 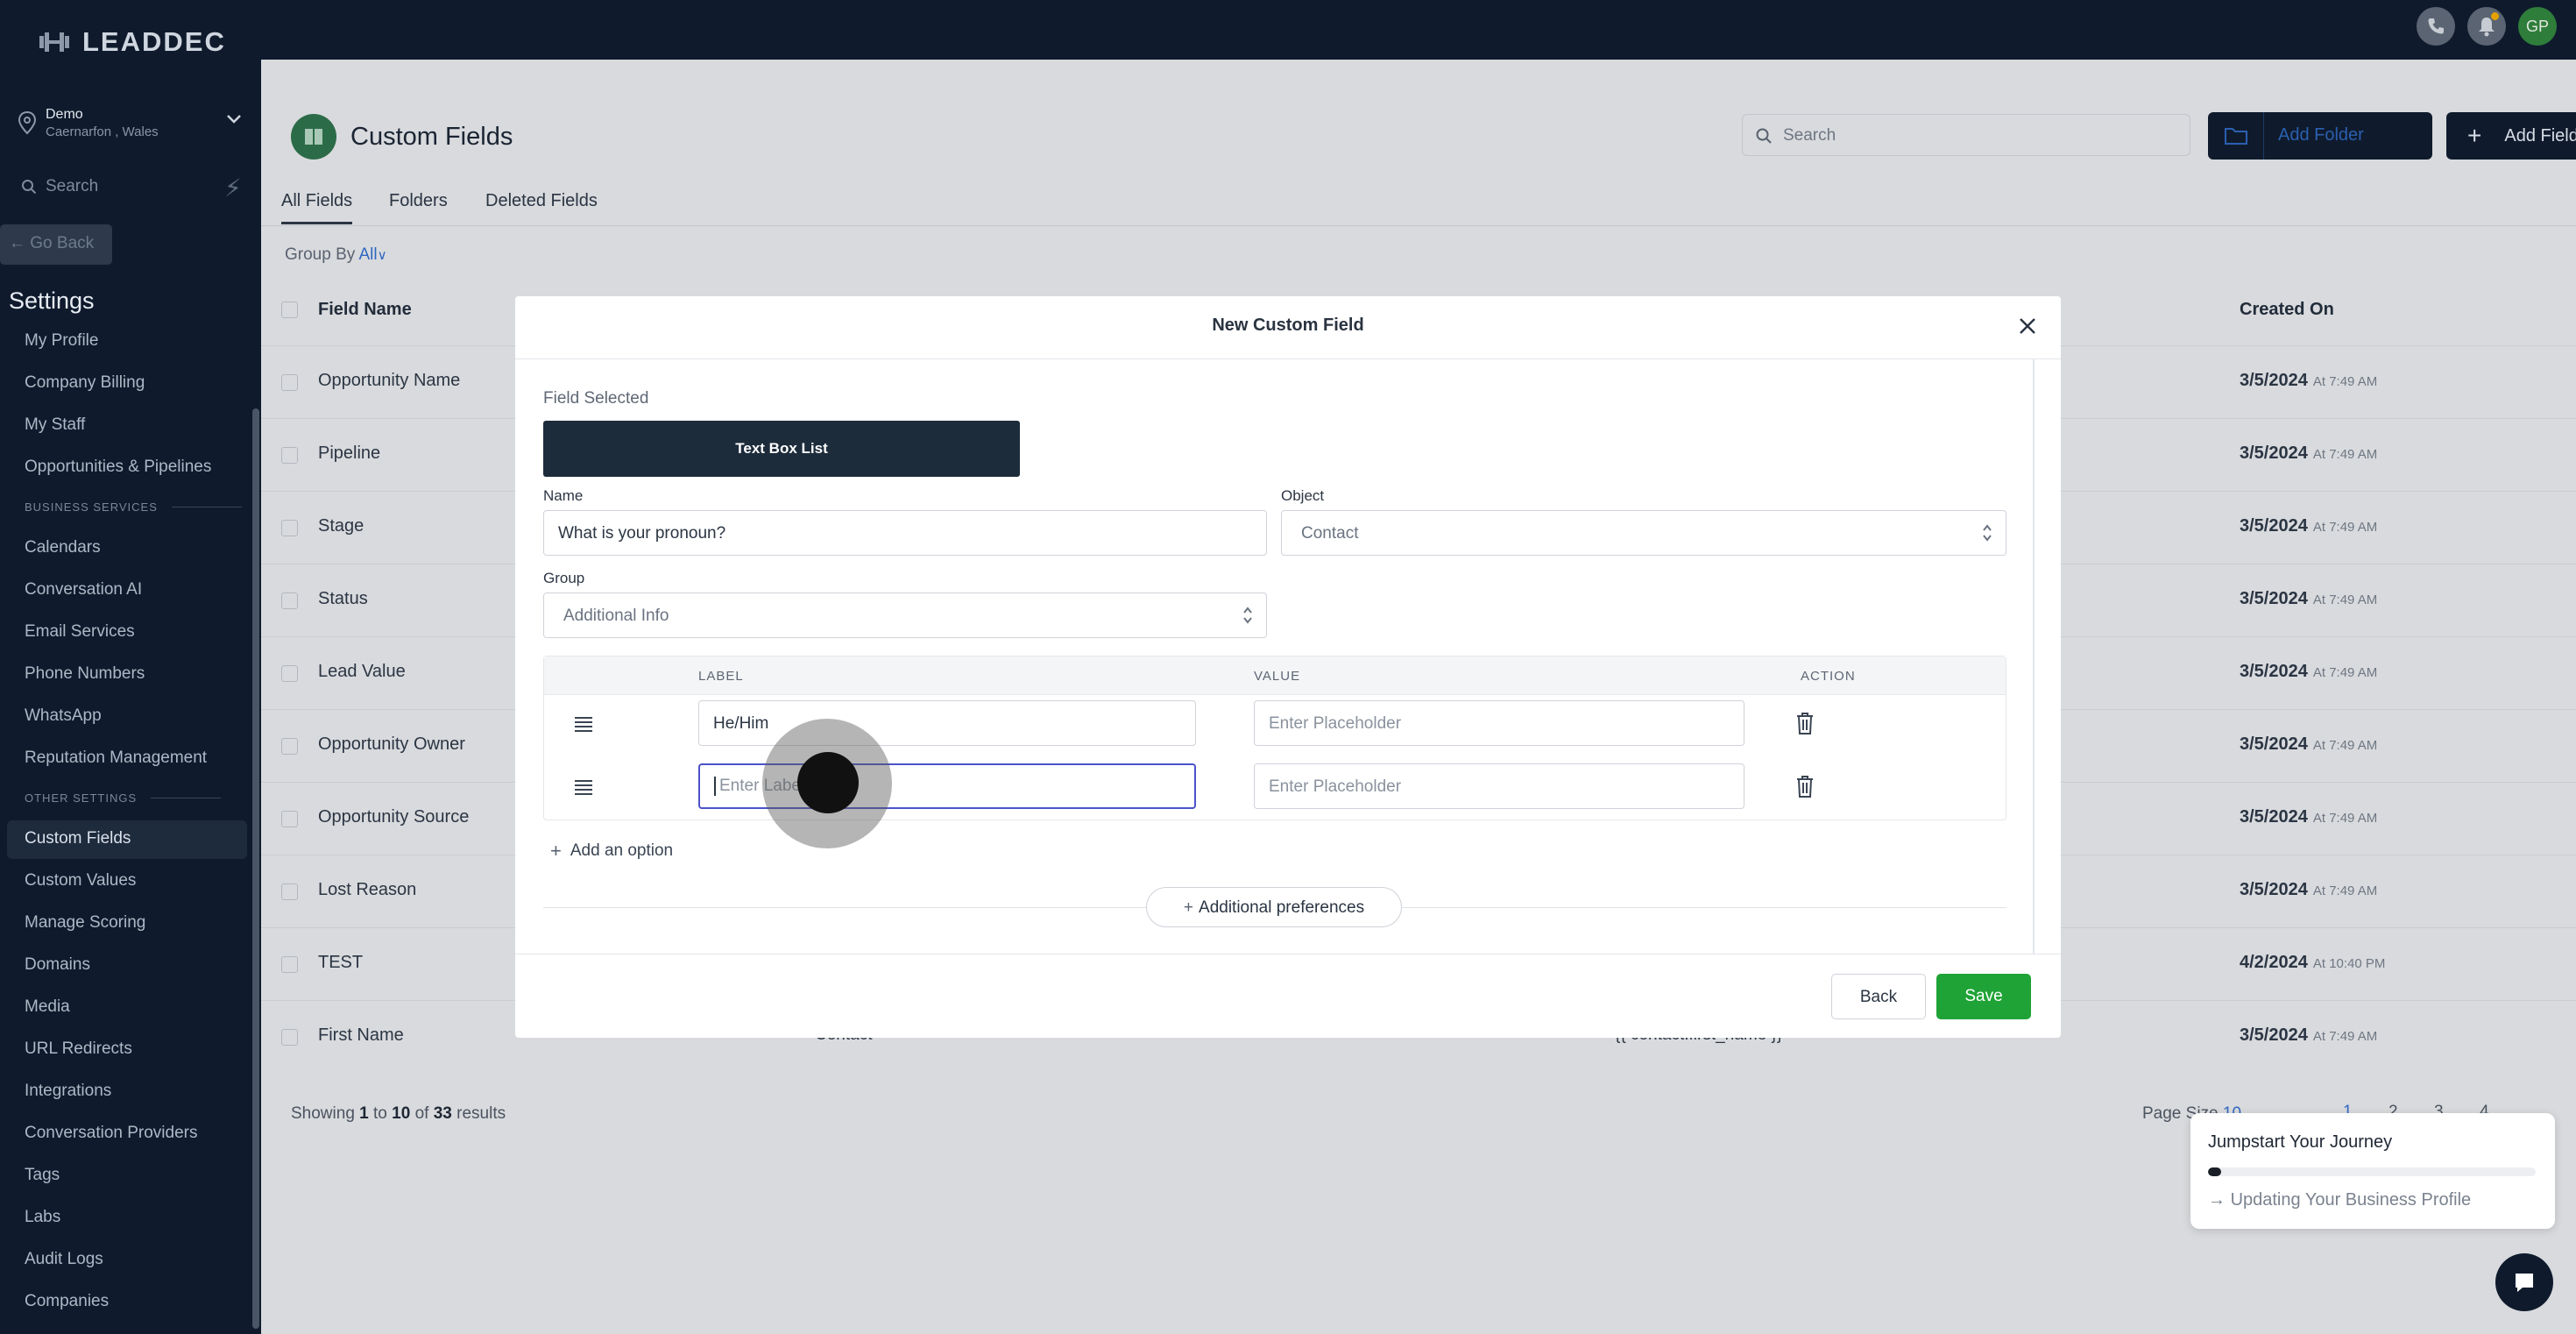 I want to click on sidebar-item-conversation-providers: Conversation Providers, so click(x=127, y=1134).